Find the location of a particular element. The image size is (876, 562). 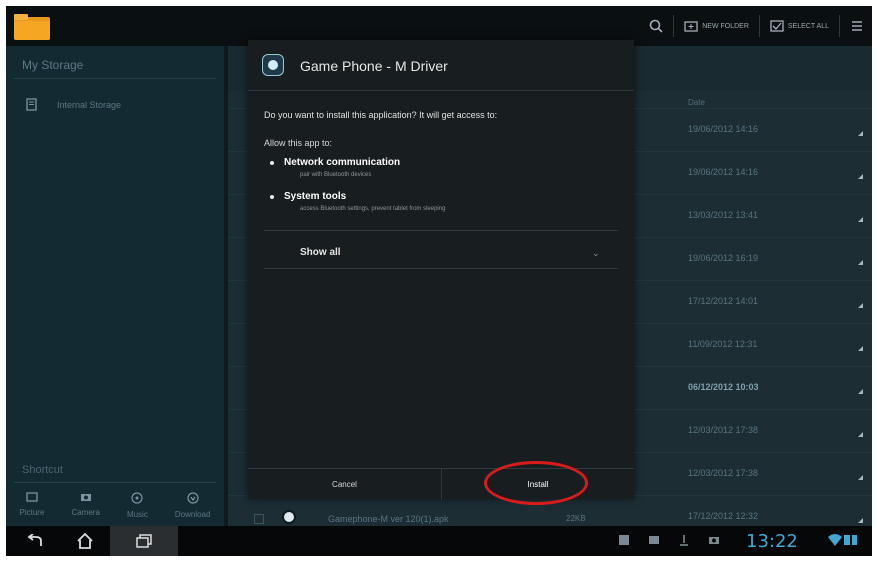

permission-title: System tools is located at coordinates (315, 196).